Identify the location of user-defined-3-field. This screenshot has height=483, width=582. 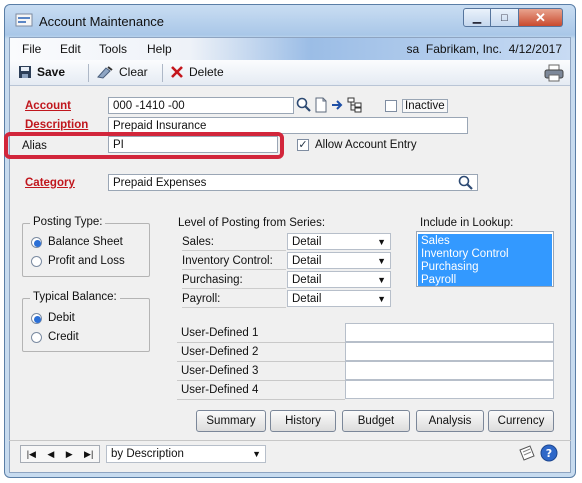
(449, 370).